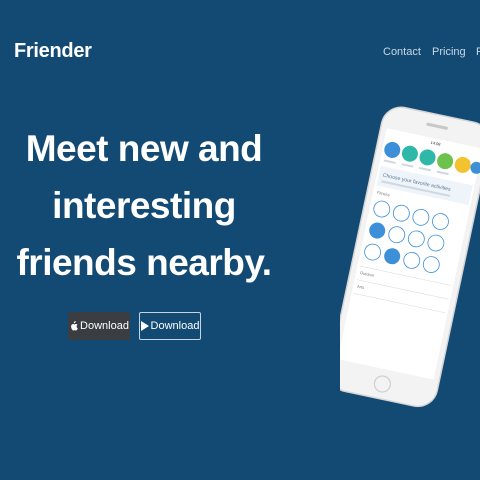 This screenshot has width=480, height=480. I want to click on nav-item-cut: F, so click(478, 52).